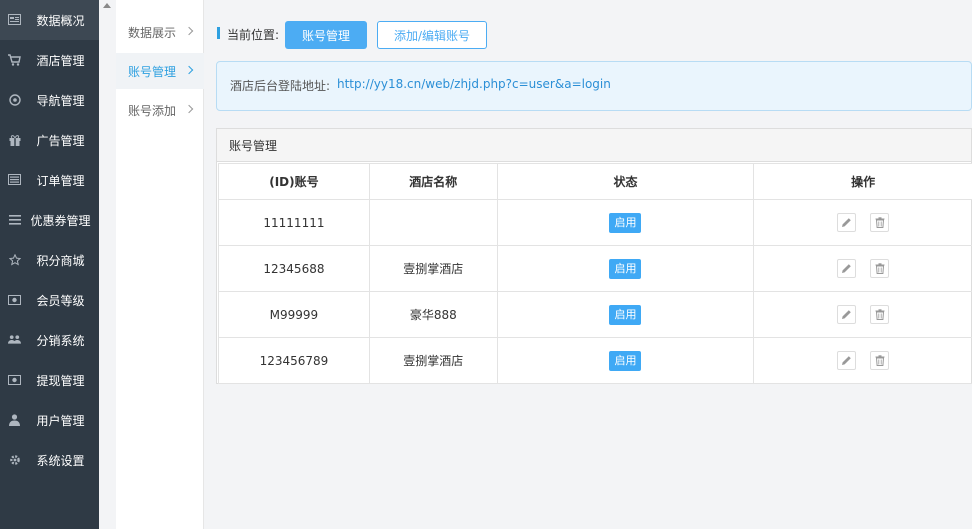 Image resolution: width=972 pixels, height=529 pixels. I want to click on sidebar-item-coupons: 优惠券管理, so click(49, 220).